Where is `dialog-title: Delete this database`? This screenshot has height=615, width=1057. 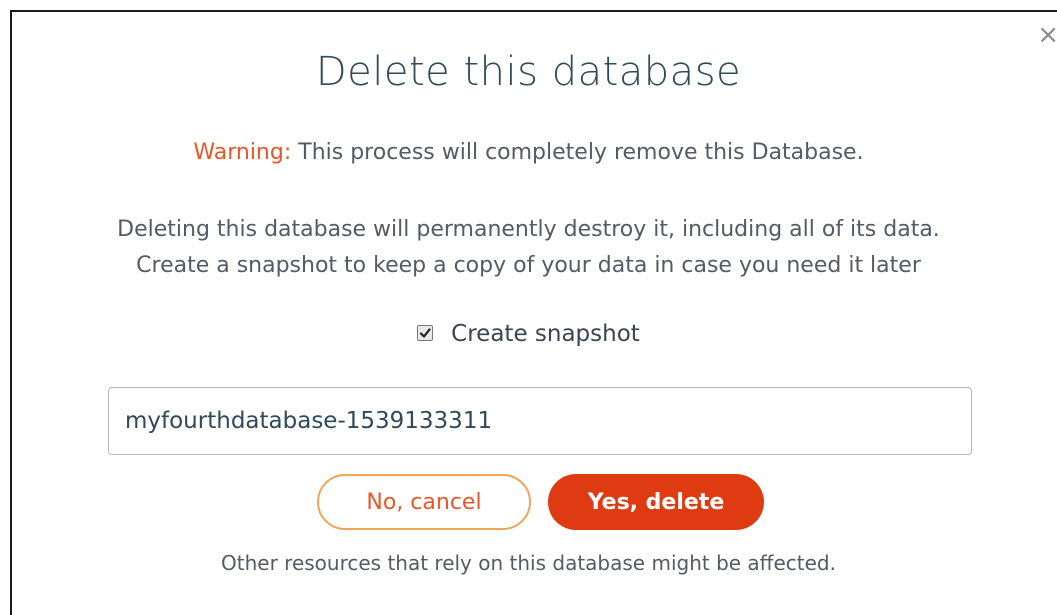 dialog-title: Delete this database is located at coordinates (528, 72).